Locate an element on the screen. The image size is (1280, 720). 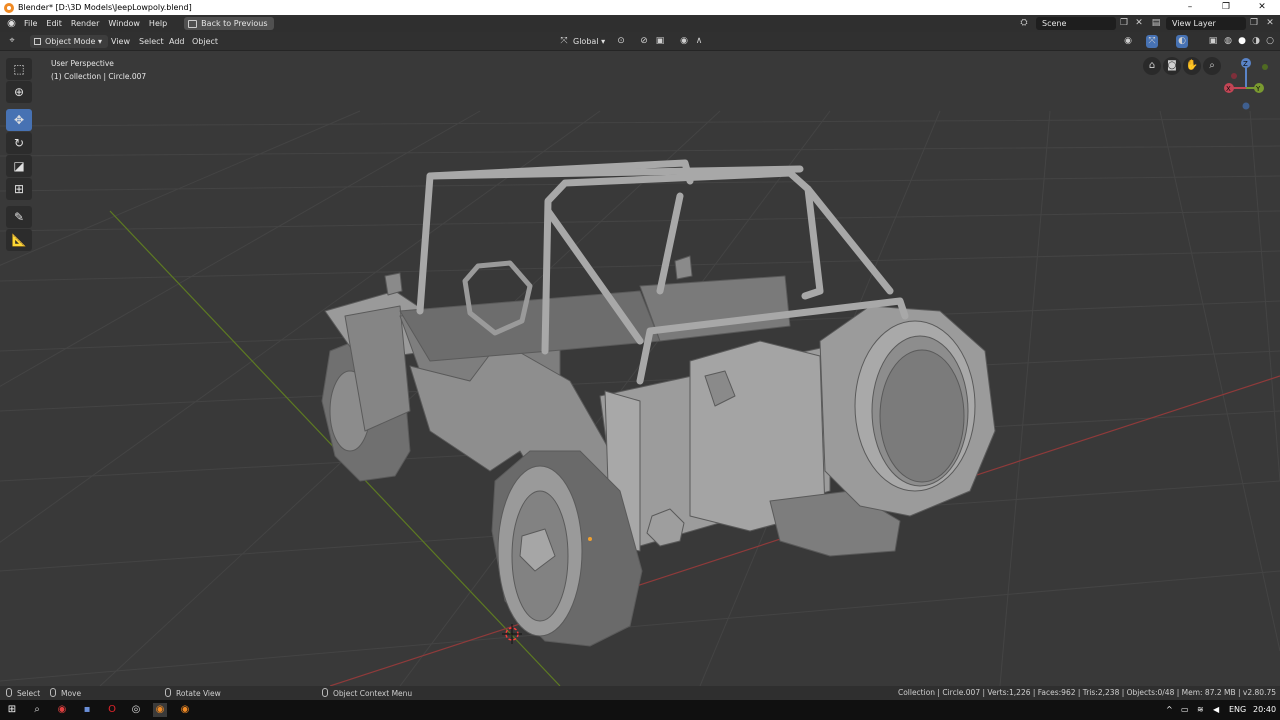
object-mode-icon is located at coordinates (37, 41).